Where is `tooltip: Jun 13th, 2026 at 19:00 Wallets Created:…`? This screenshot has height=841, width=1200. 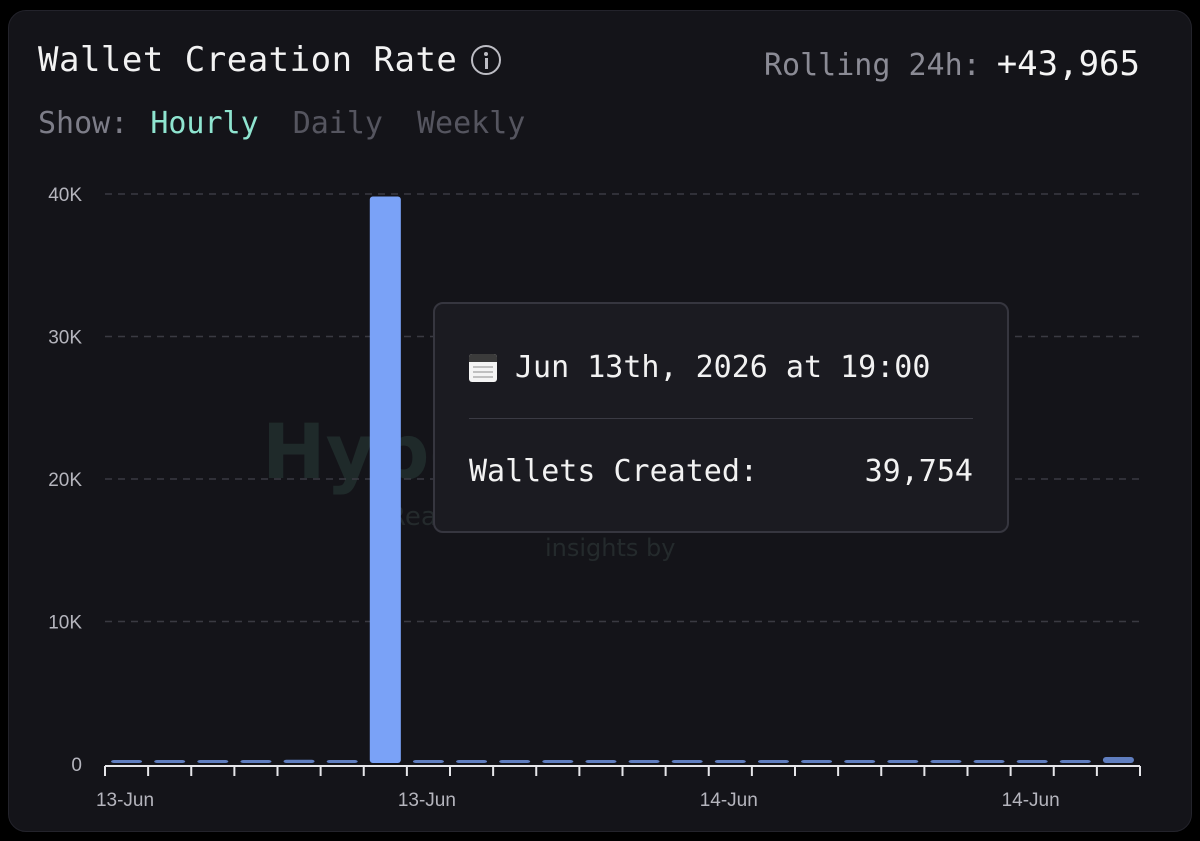 tooltip: Jun 13th, 2026 at 19:00 Wallets Created:… is located at coordinates (721, 417).